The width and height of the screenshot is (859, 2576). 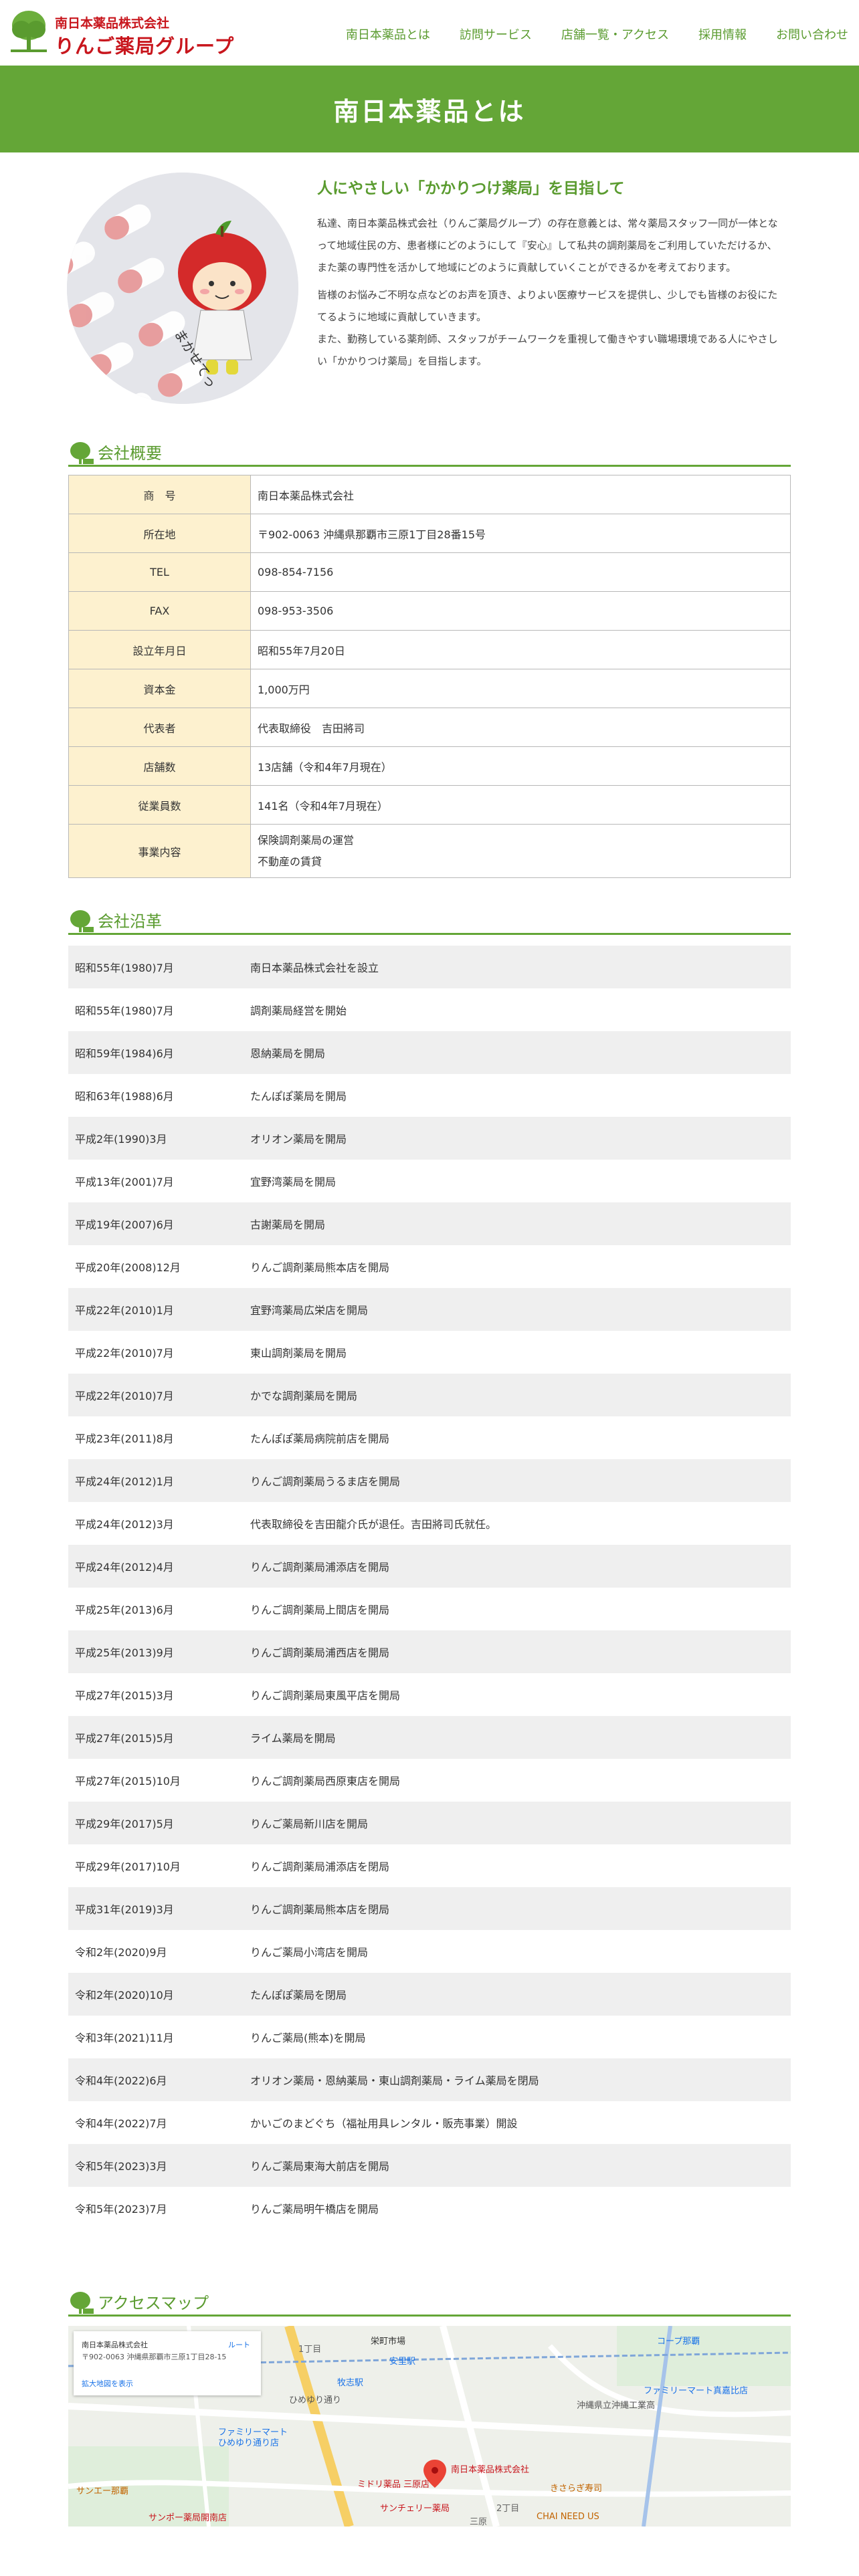 What do you see at coordinates (429, 2208) in the screenshot?
I see `history-row: 令和5年(2023)7月 りんご薬局明午橋店を開局` at bounding box center [429, 2208].